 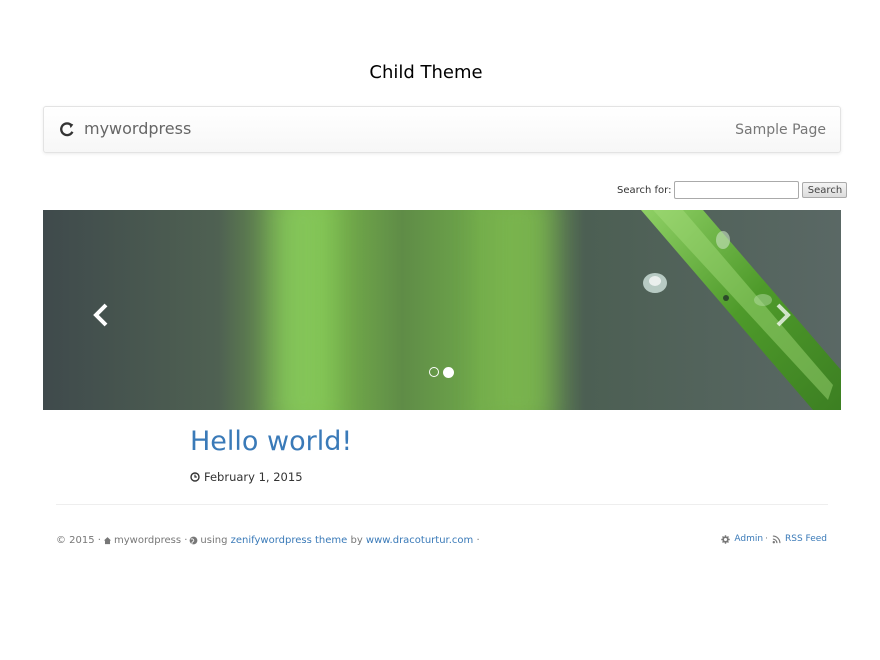 I want to click on chevron-right-icon, so click(x=783, y=315).